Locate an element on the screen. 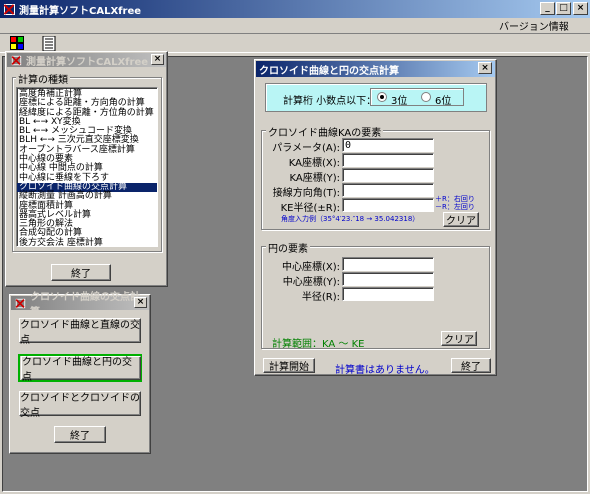 The height and width of the screenshot is (494, 590). angle-example: 角度入力例（35°4′23.″18 → 35.042318） is located at coordinates (350, 219).